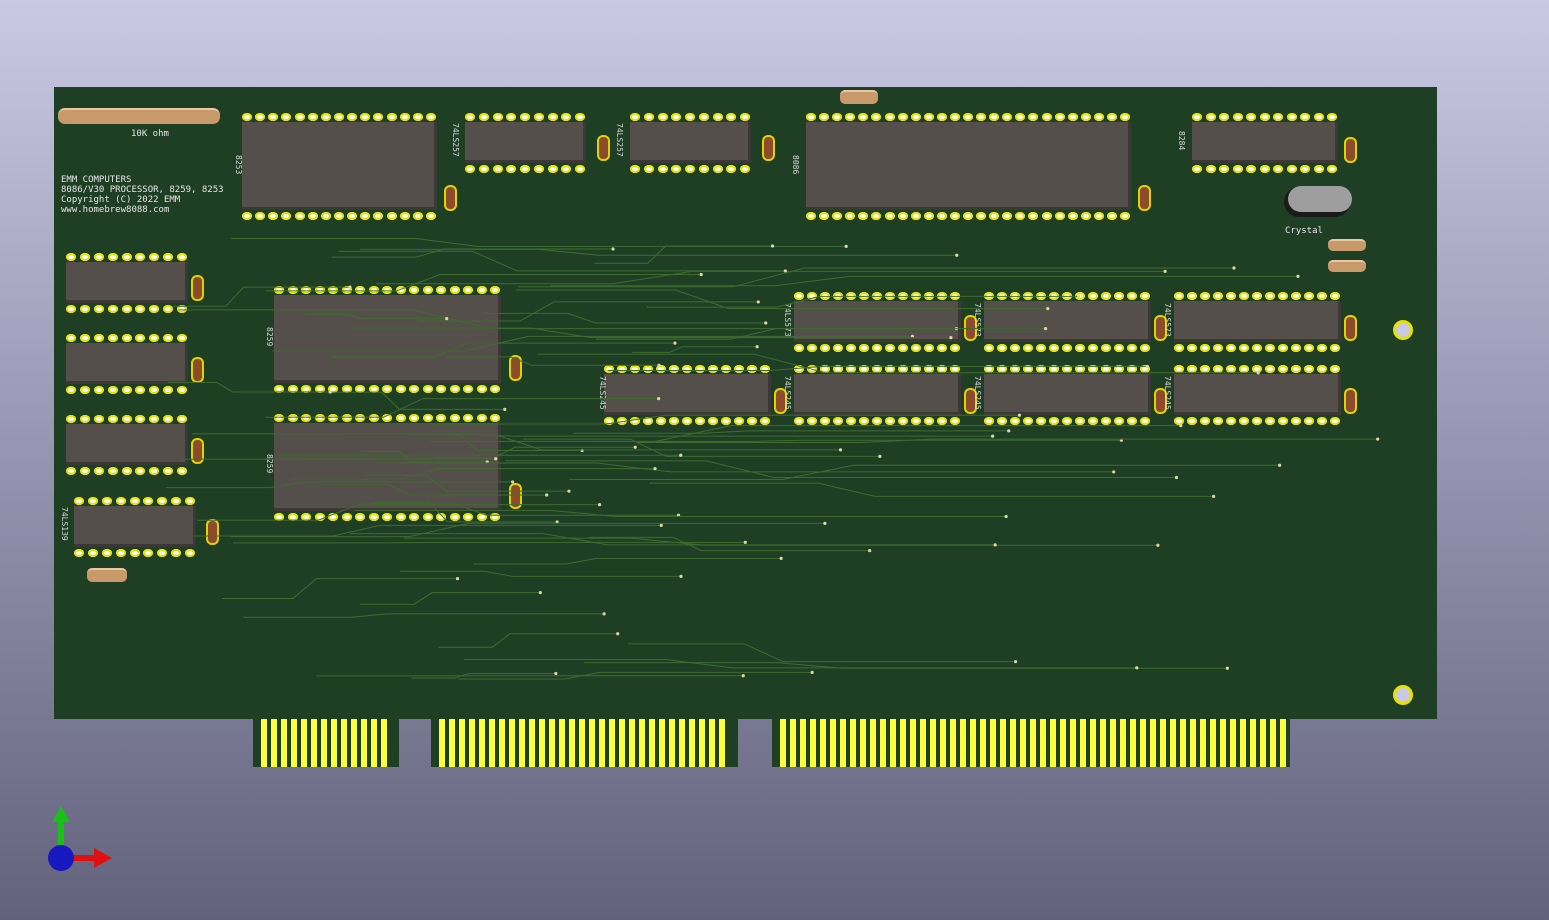 The image size is (1549, 920). What do you see at coordinates (584, 743) in the screenshot?
I see `edge-connector-b` at bounding box center [584, 743].